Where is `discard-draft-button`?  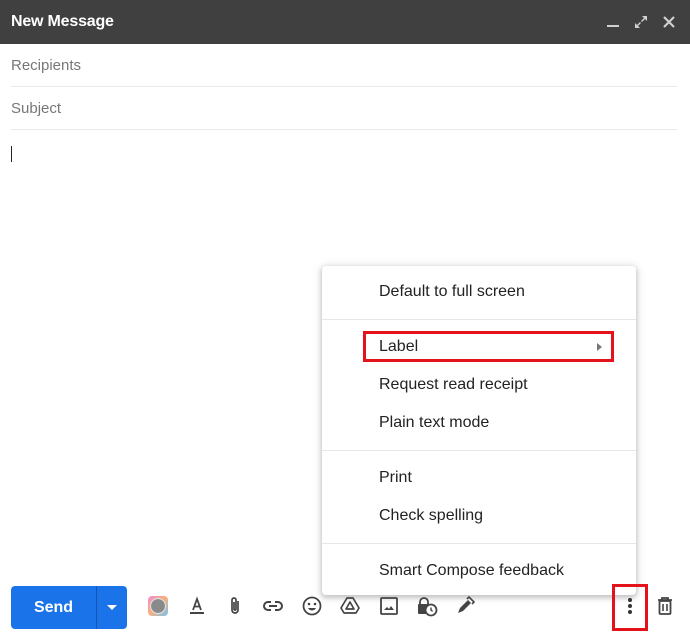 discard-draft-button is located at coordinates (665, 606).